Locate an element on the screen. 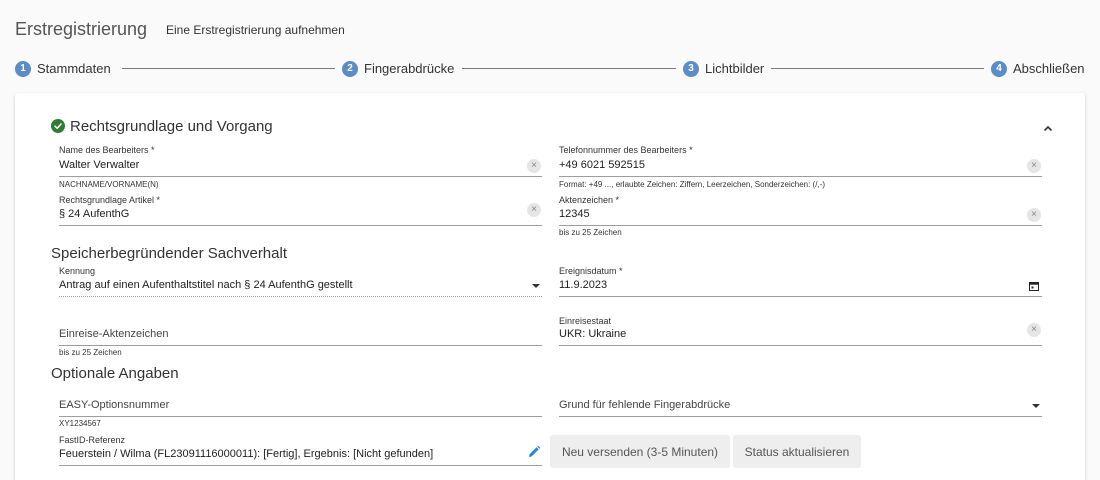 The height and width of the screenshot is (480, 1100). step-number: 4 is located at coordinates (999, 68).